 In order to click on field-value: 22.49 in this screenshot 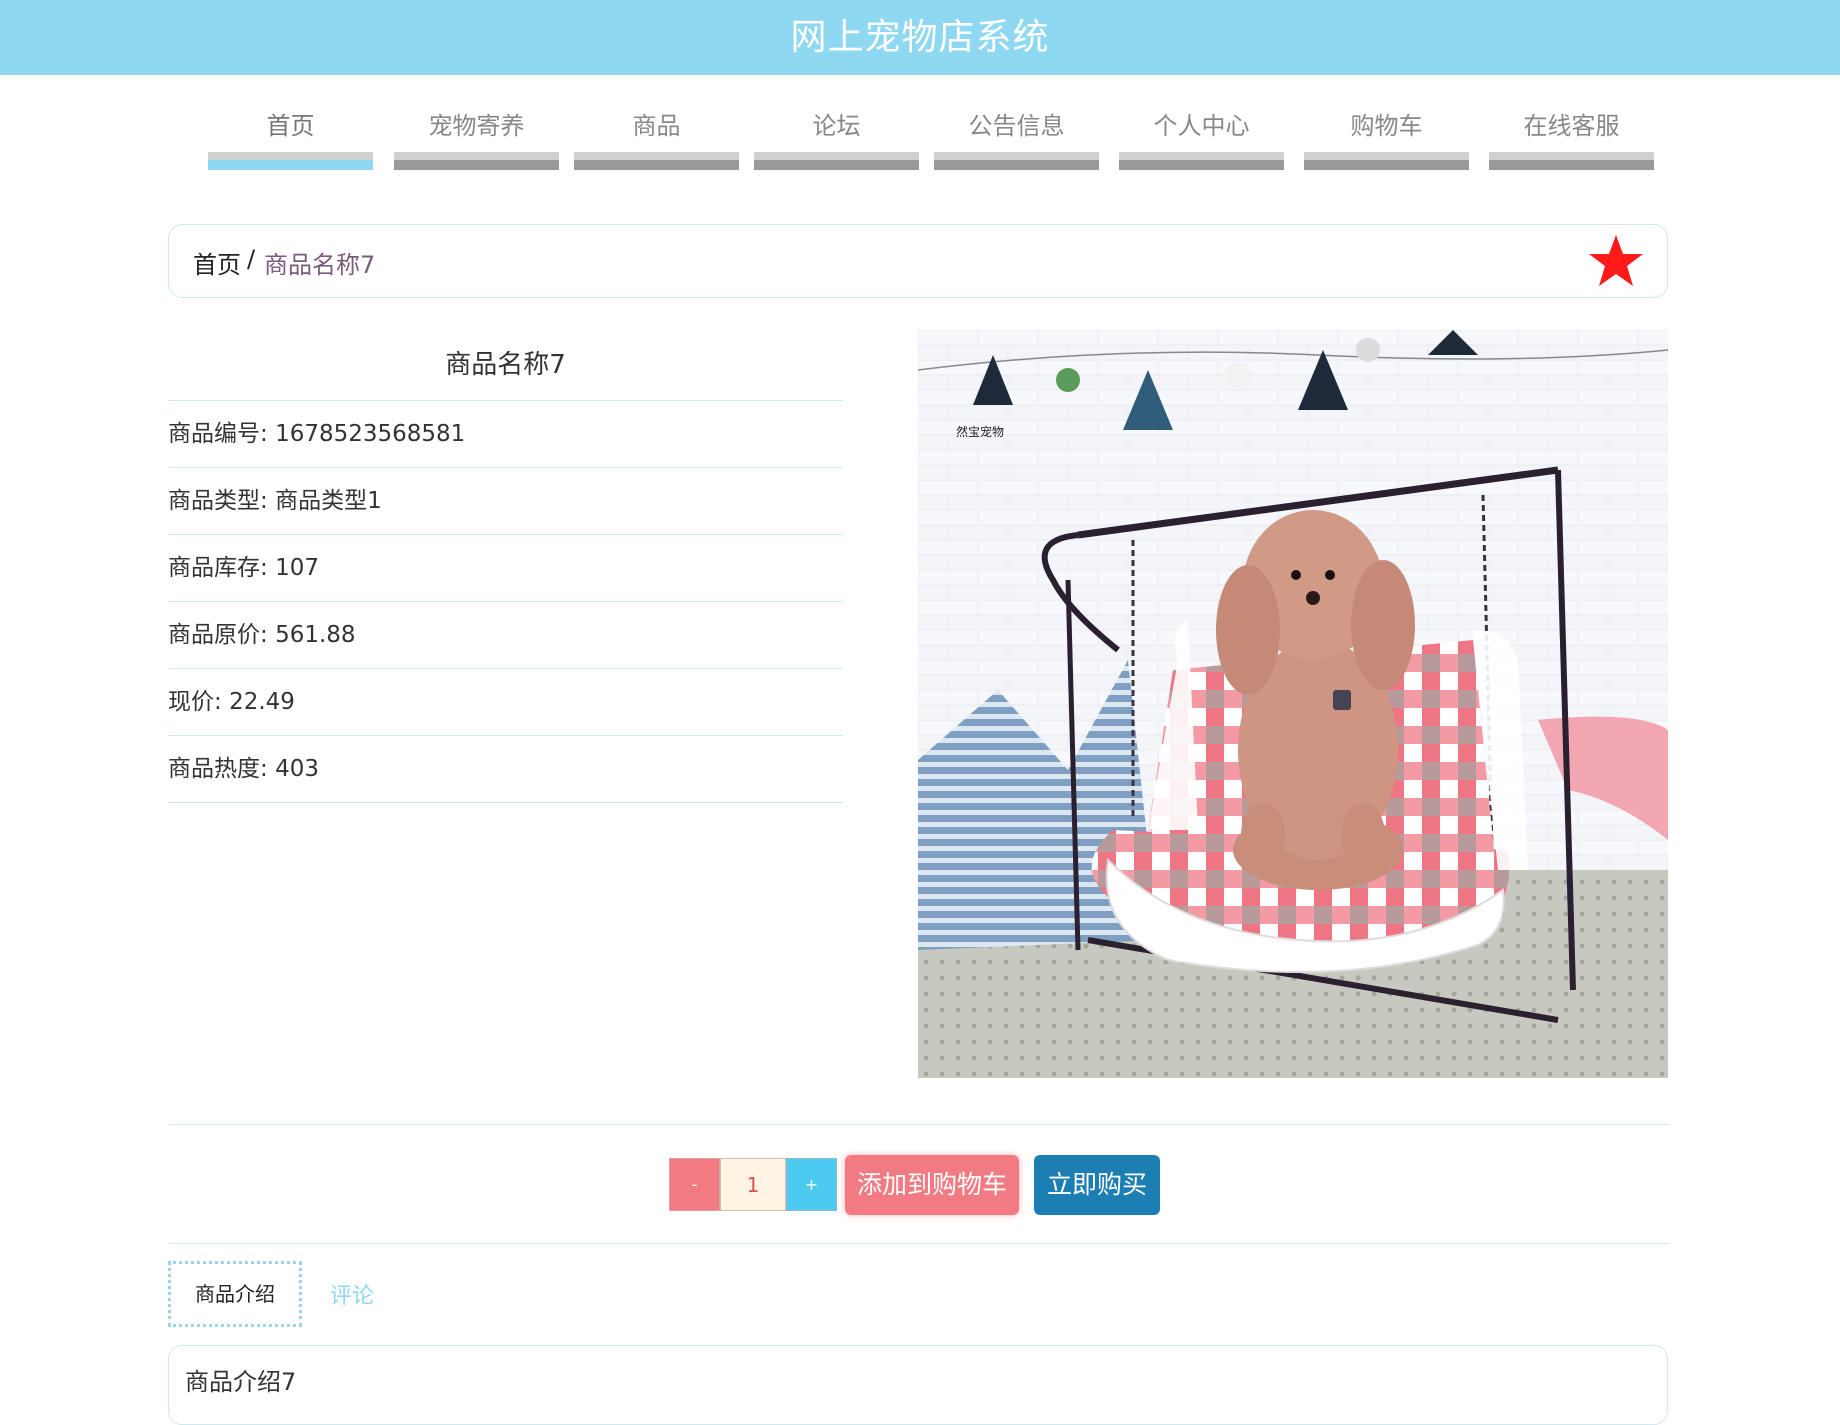, I will do `click(262, 702)`.